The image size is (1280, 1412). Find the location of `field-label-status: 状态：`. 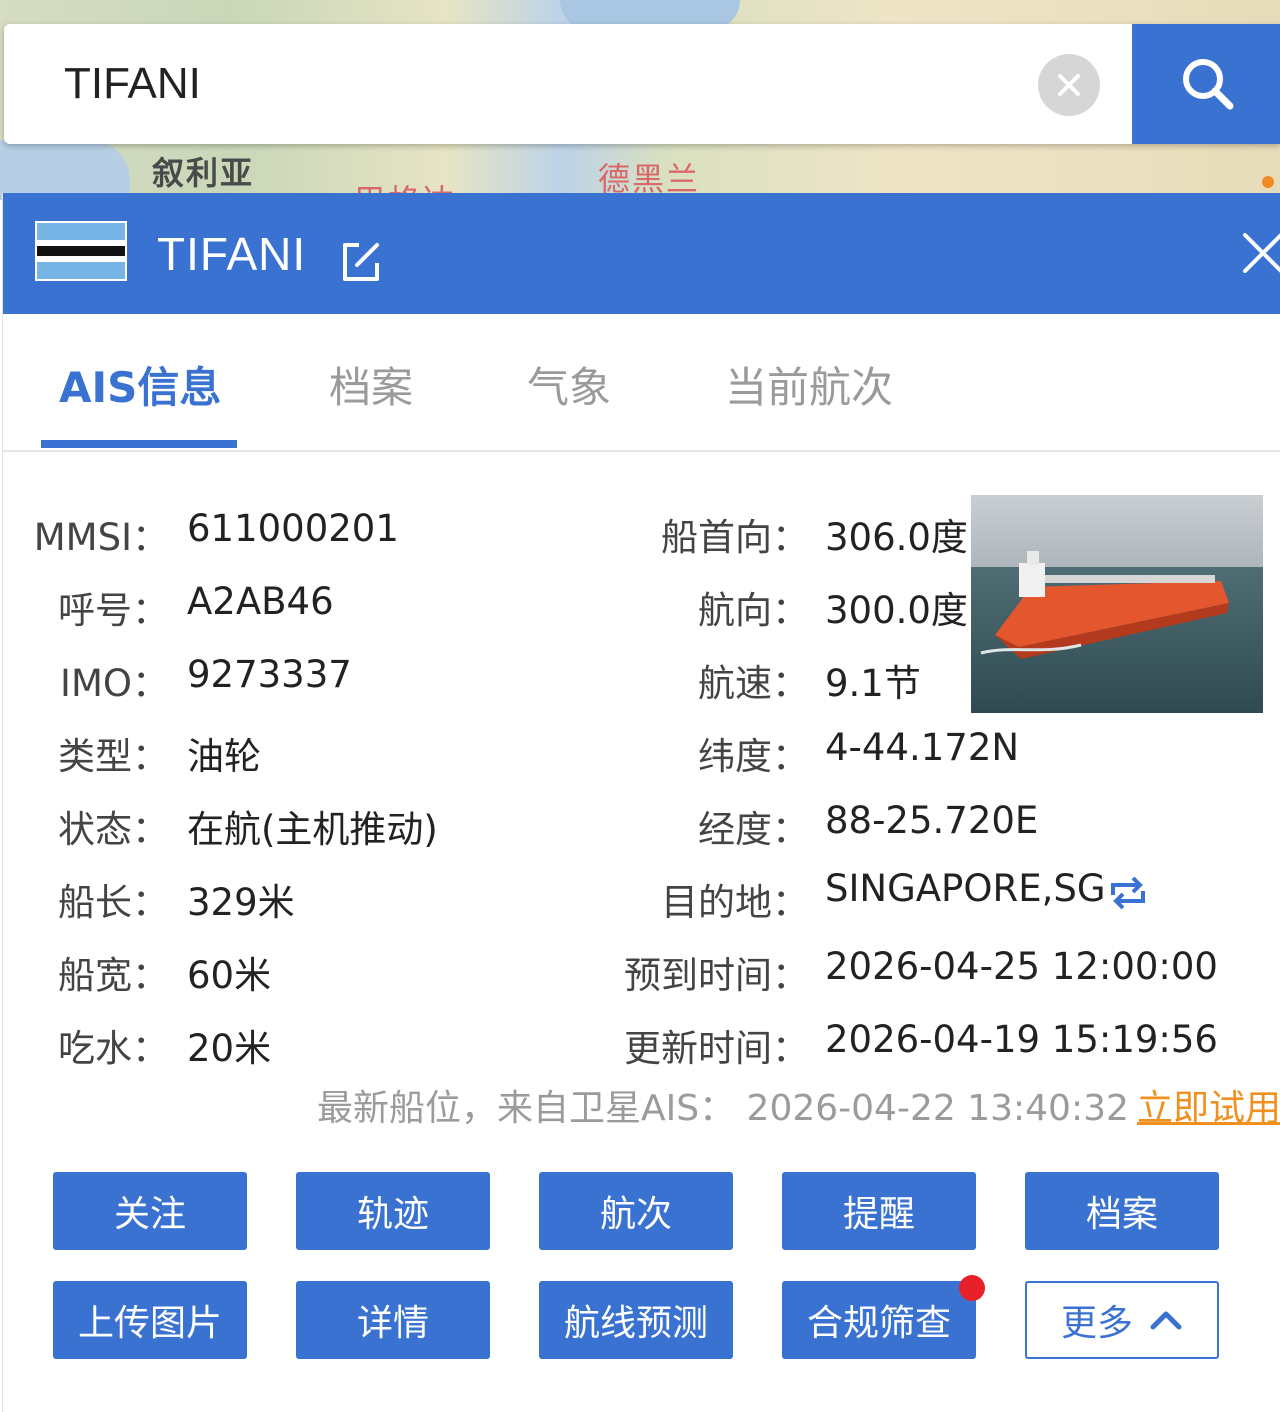

field-label-status: 状态： is located at coordinates (113, 829).